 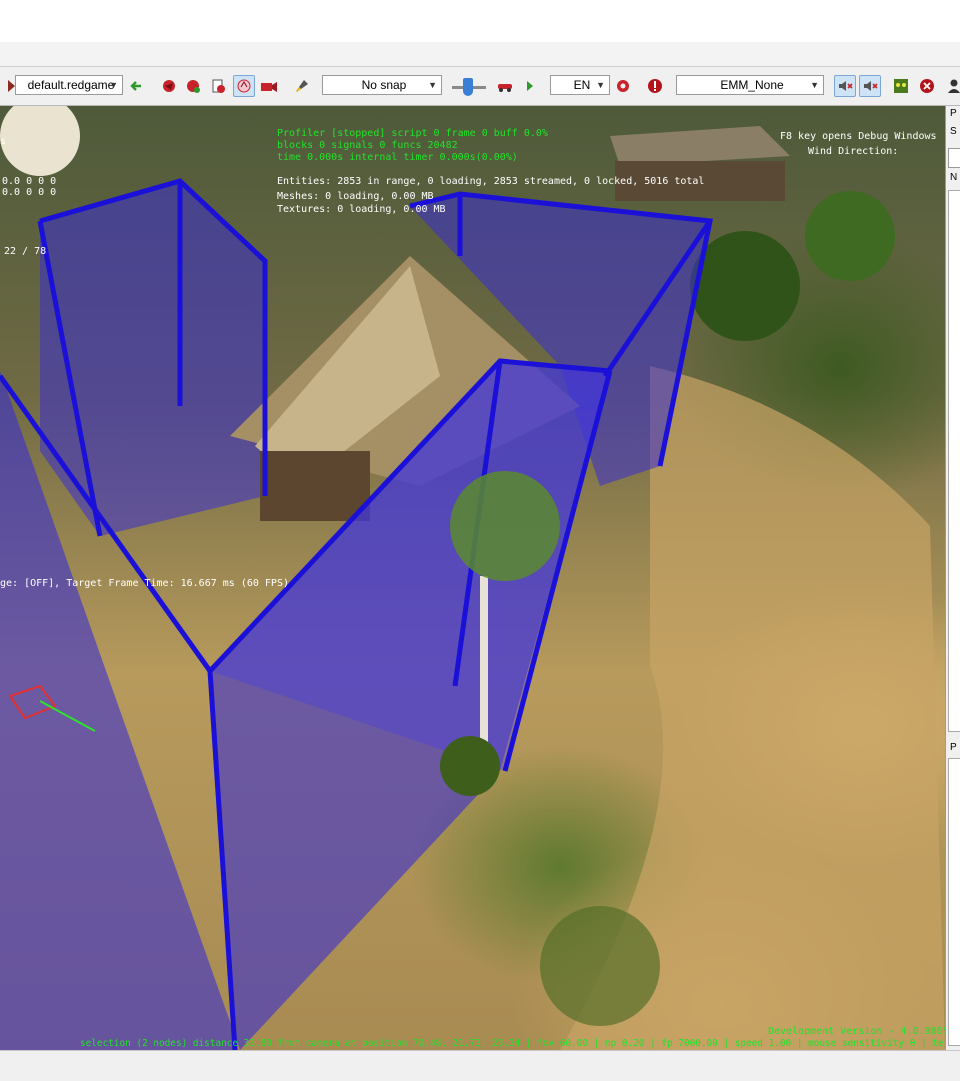 I want to click on world-file-combo-value: default.redgame, so click(x=71, y=85).